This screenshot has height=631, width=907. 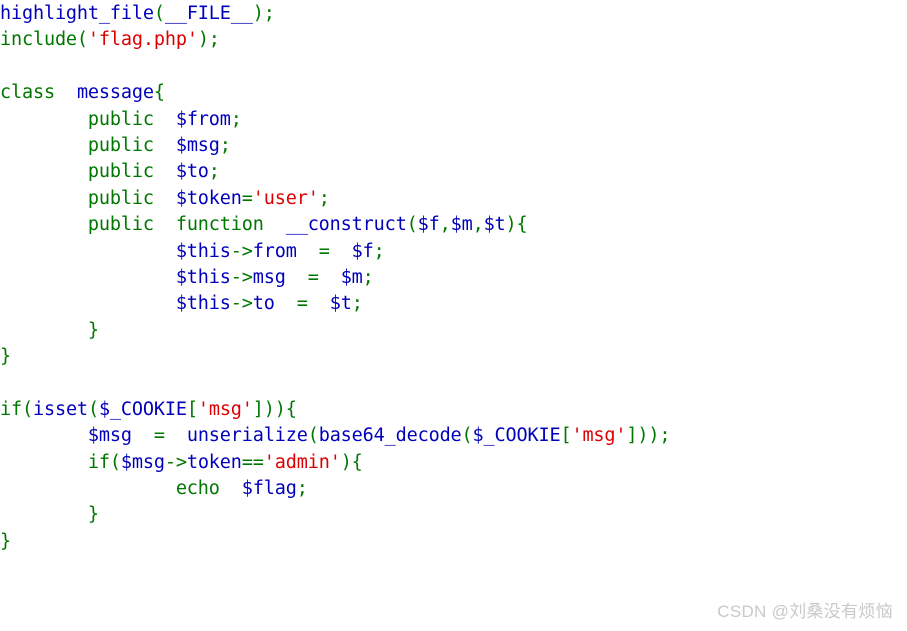 I want to click on code-token: $token, so click(x=208, y=198).